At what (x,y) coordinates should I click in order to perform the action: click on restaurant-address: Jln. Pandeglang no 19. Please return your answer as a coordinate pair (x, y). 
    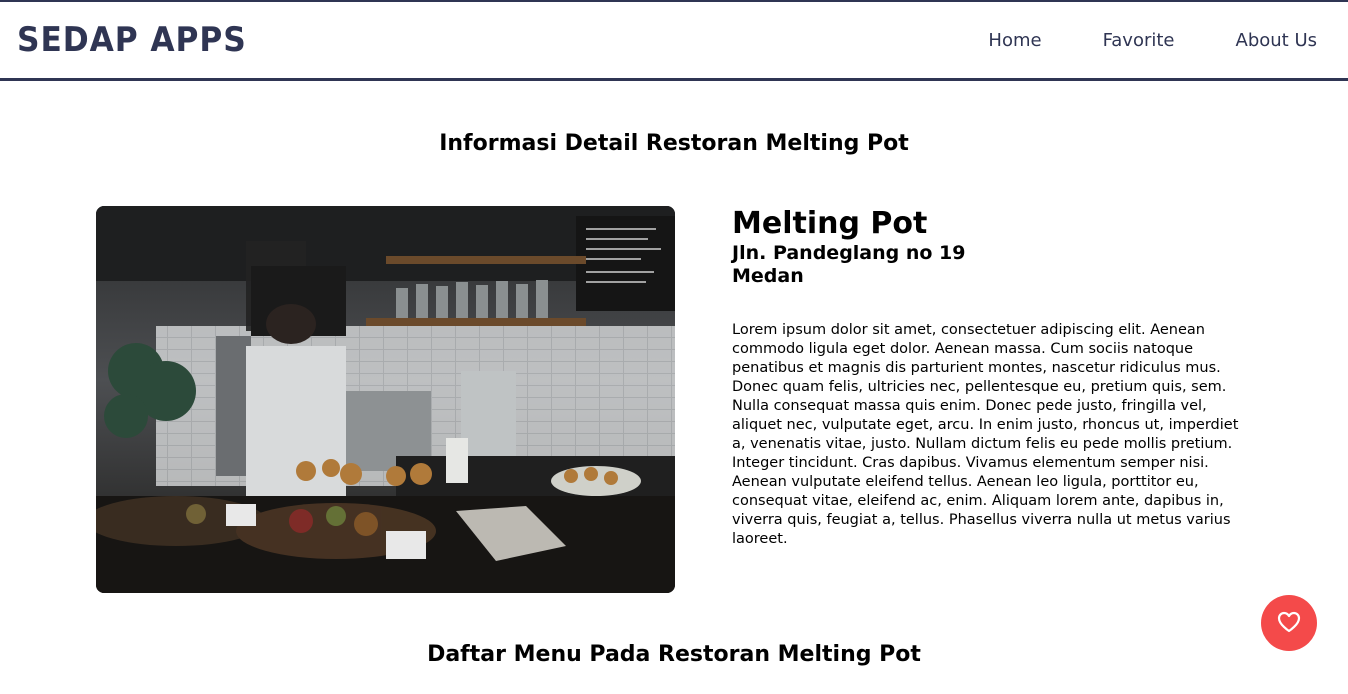
    Looking at the image, I should click on (849, 253).